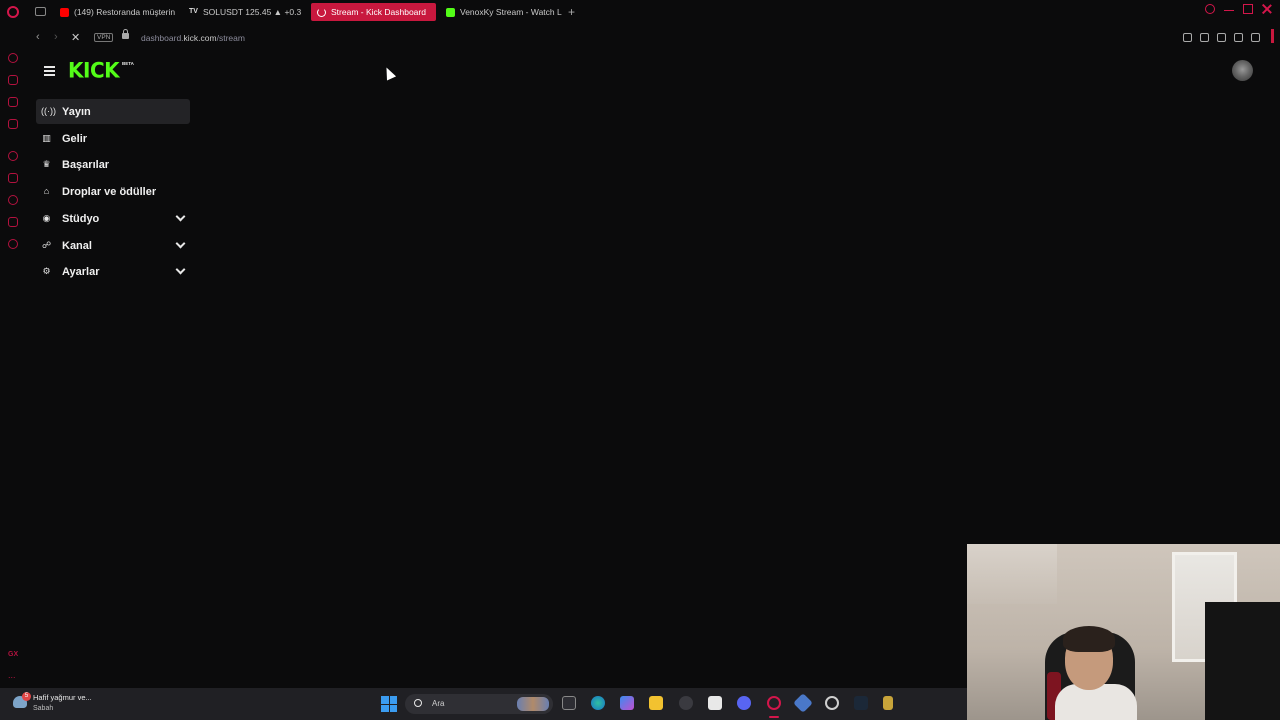  Describe the element at coordinates (125, 12) in the screenshot. I see `tab-label: (149) Restoranda müşterin` at that location.